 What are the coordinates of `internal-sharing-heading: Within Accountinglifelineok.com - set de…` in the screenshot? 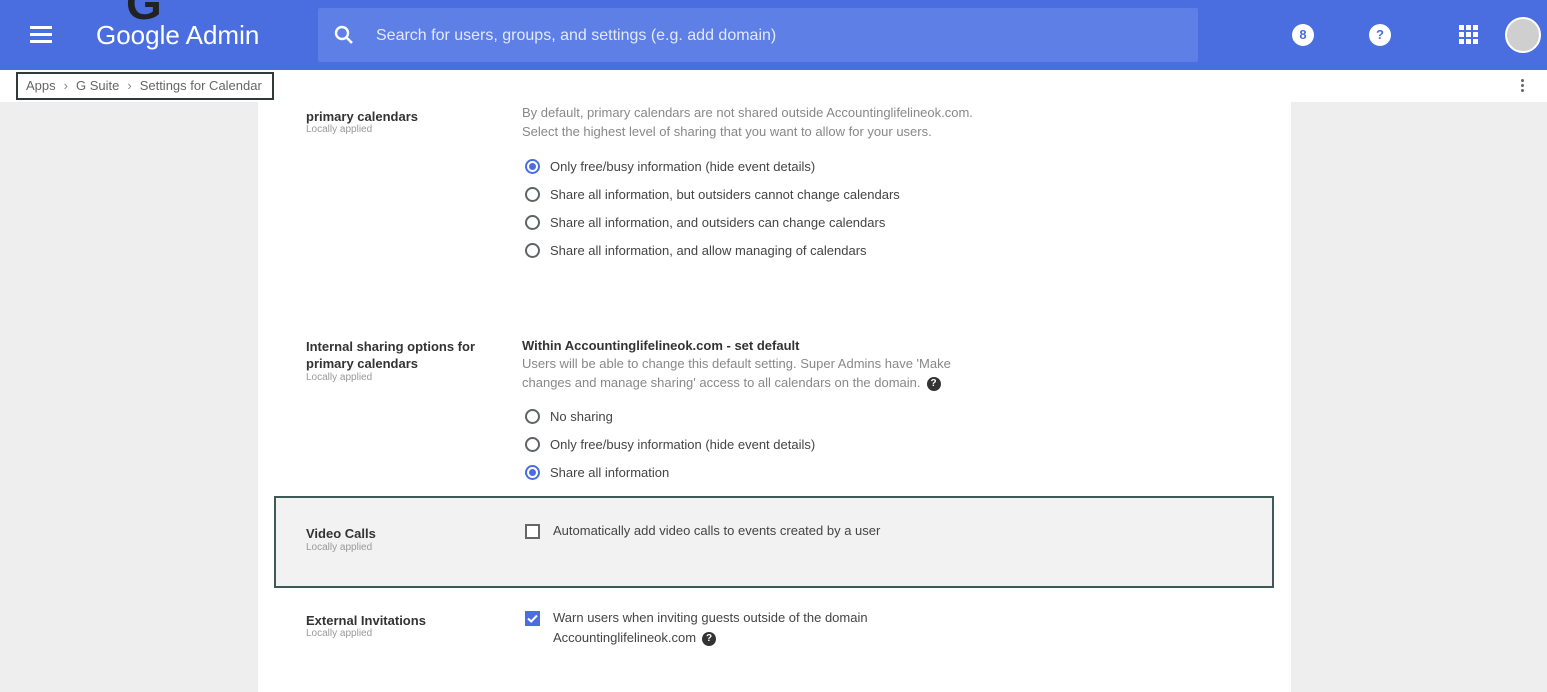 It's located at (661, 345).